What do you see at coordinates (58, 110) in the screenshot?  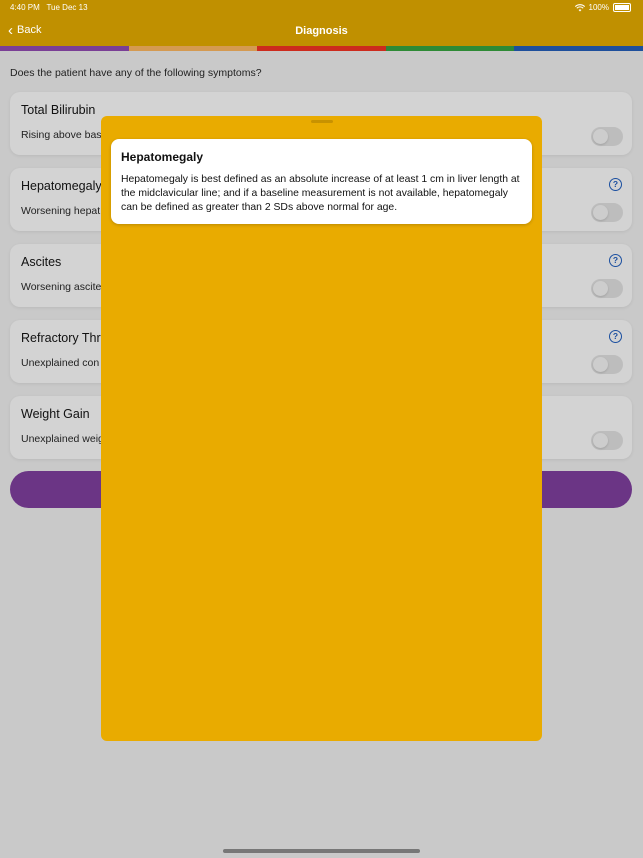 I see `card-title: Total Bilirubin` at bounding box center [58, 110].